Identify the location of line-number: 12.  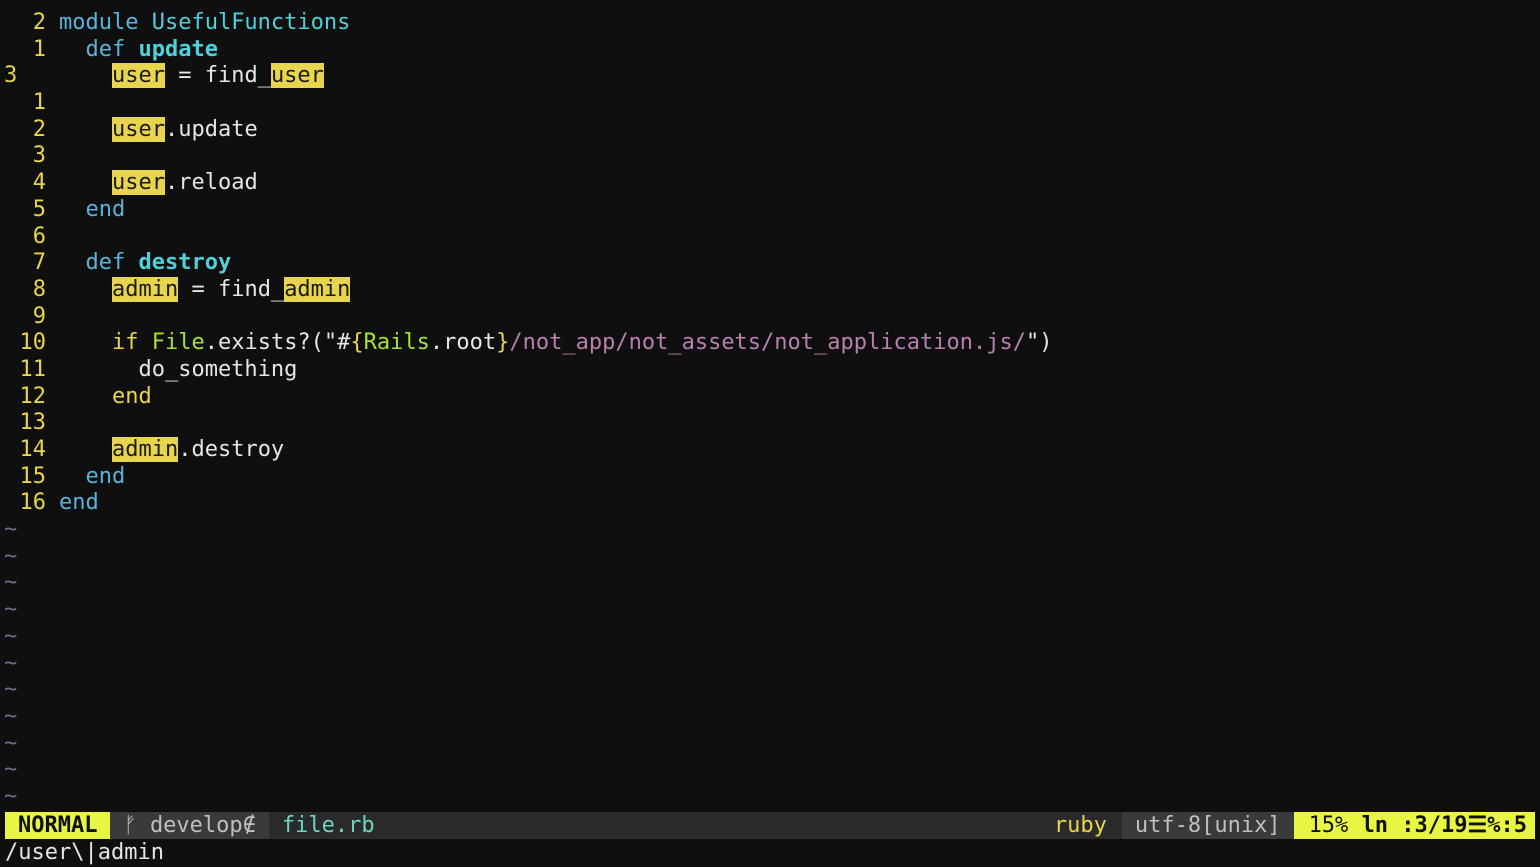
(33, 396).